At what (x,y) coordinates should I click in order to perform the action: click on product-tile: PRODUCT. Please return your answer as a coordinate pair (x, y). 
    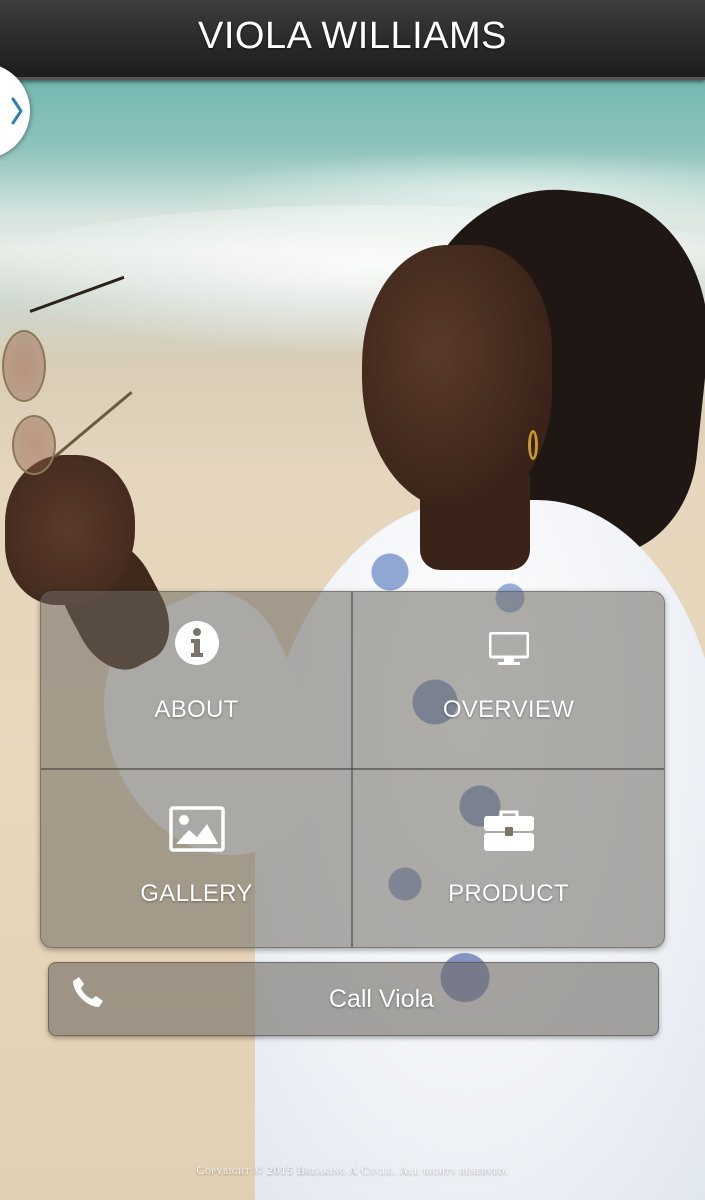
    Looking at the image, I should click on (508, 858).